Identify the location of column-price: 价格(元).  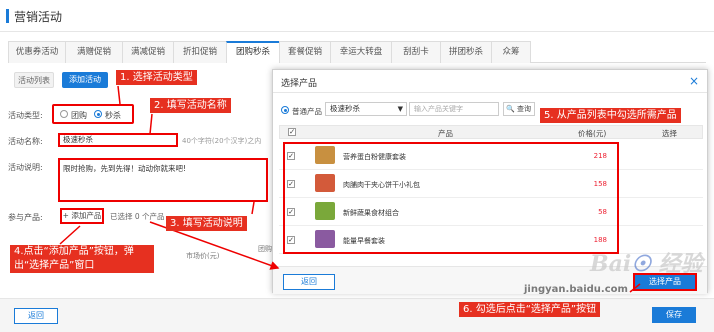
(592, 133).